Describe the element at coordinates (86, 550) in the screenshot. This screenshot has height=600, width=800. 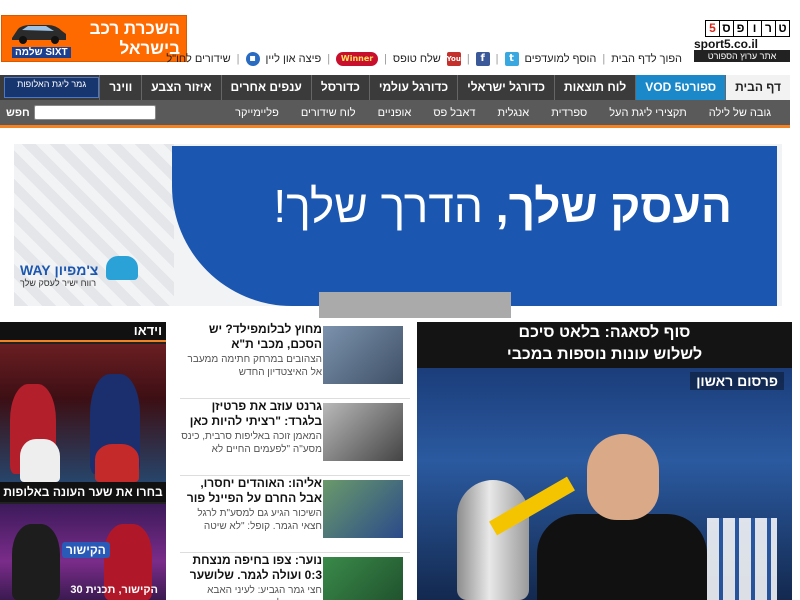
I see `show-logo: הקישור` at that location.